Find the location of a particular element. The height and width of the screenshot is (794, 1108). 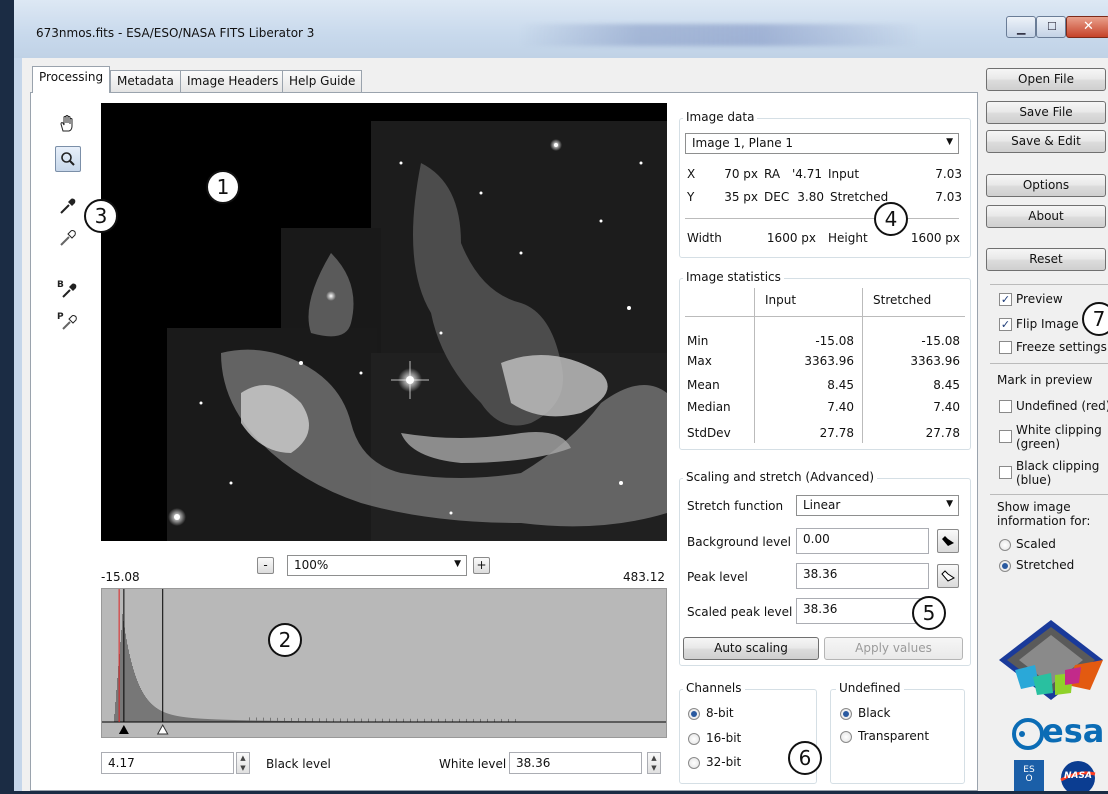

stretch-function-select: Linear ▼ is located at coordinates (877, 505).